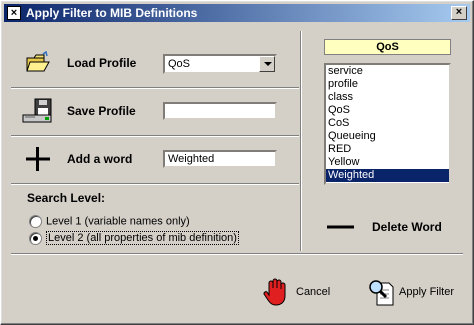 This screenshot has height=325, width=474. What do you see at coordinates (387, 84) in the screenshot?
I see `list-item: profile` at bounding box center [387, 84].